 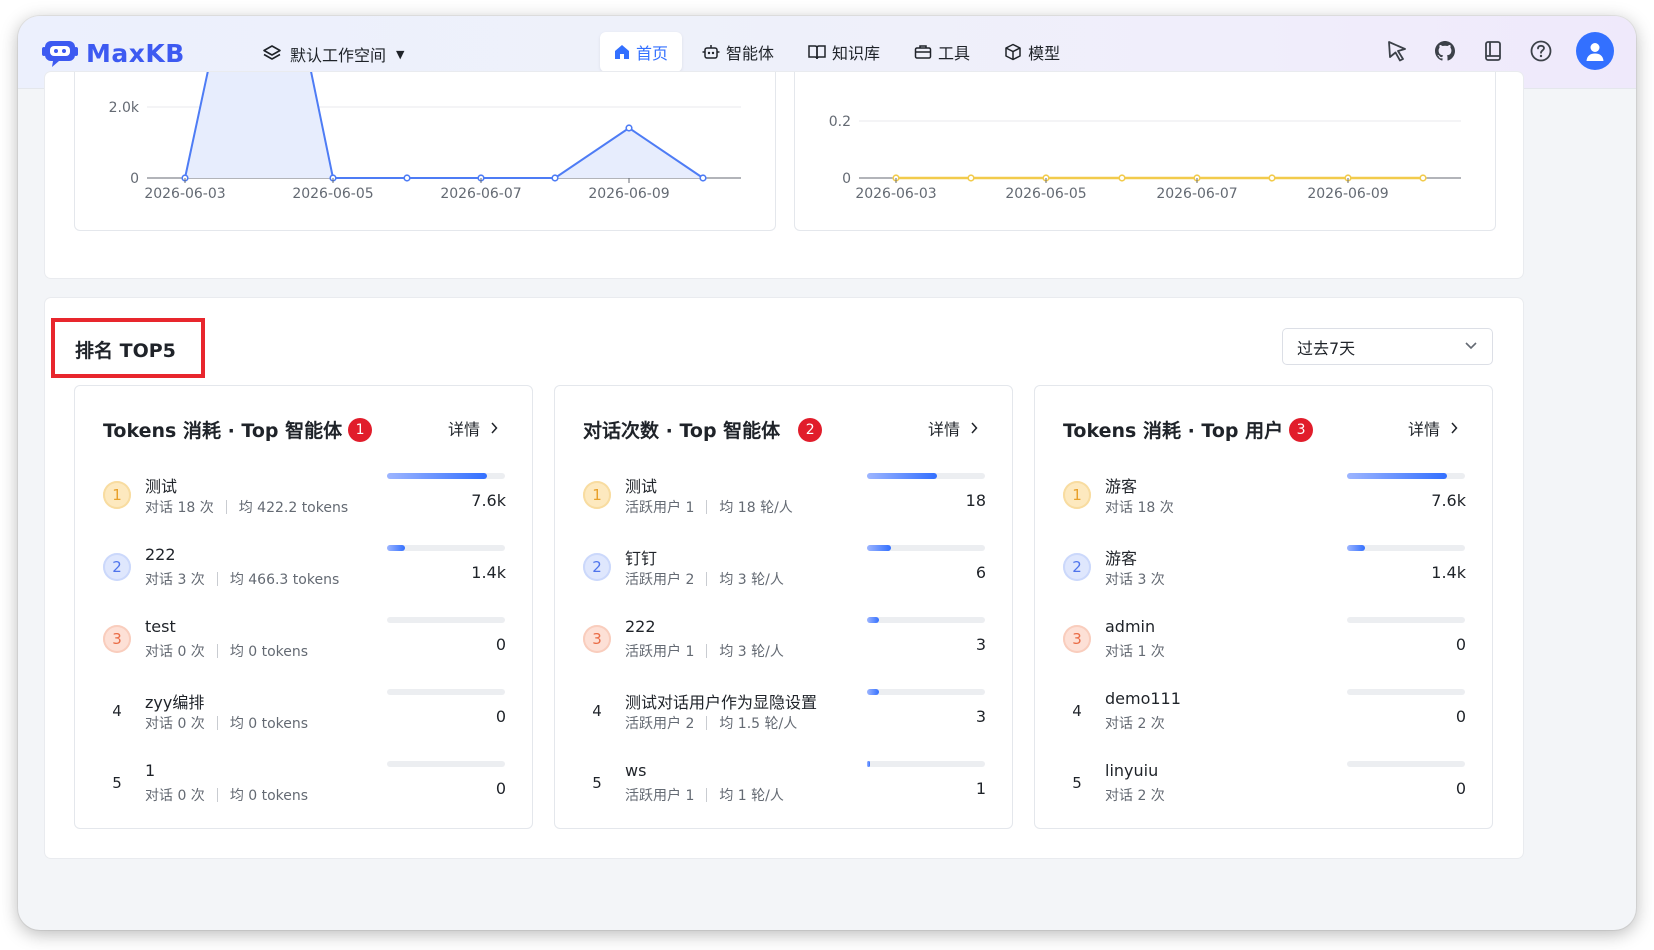 I want to click on nav-tools: 工具, so click(x=942, y=52).